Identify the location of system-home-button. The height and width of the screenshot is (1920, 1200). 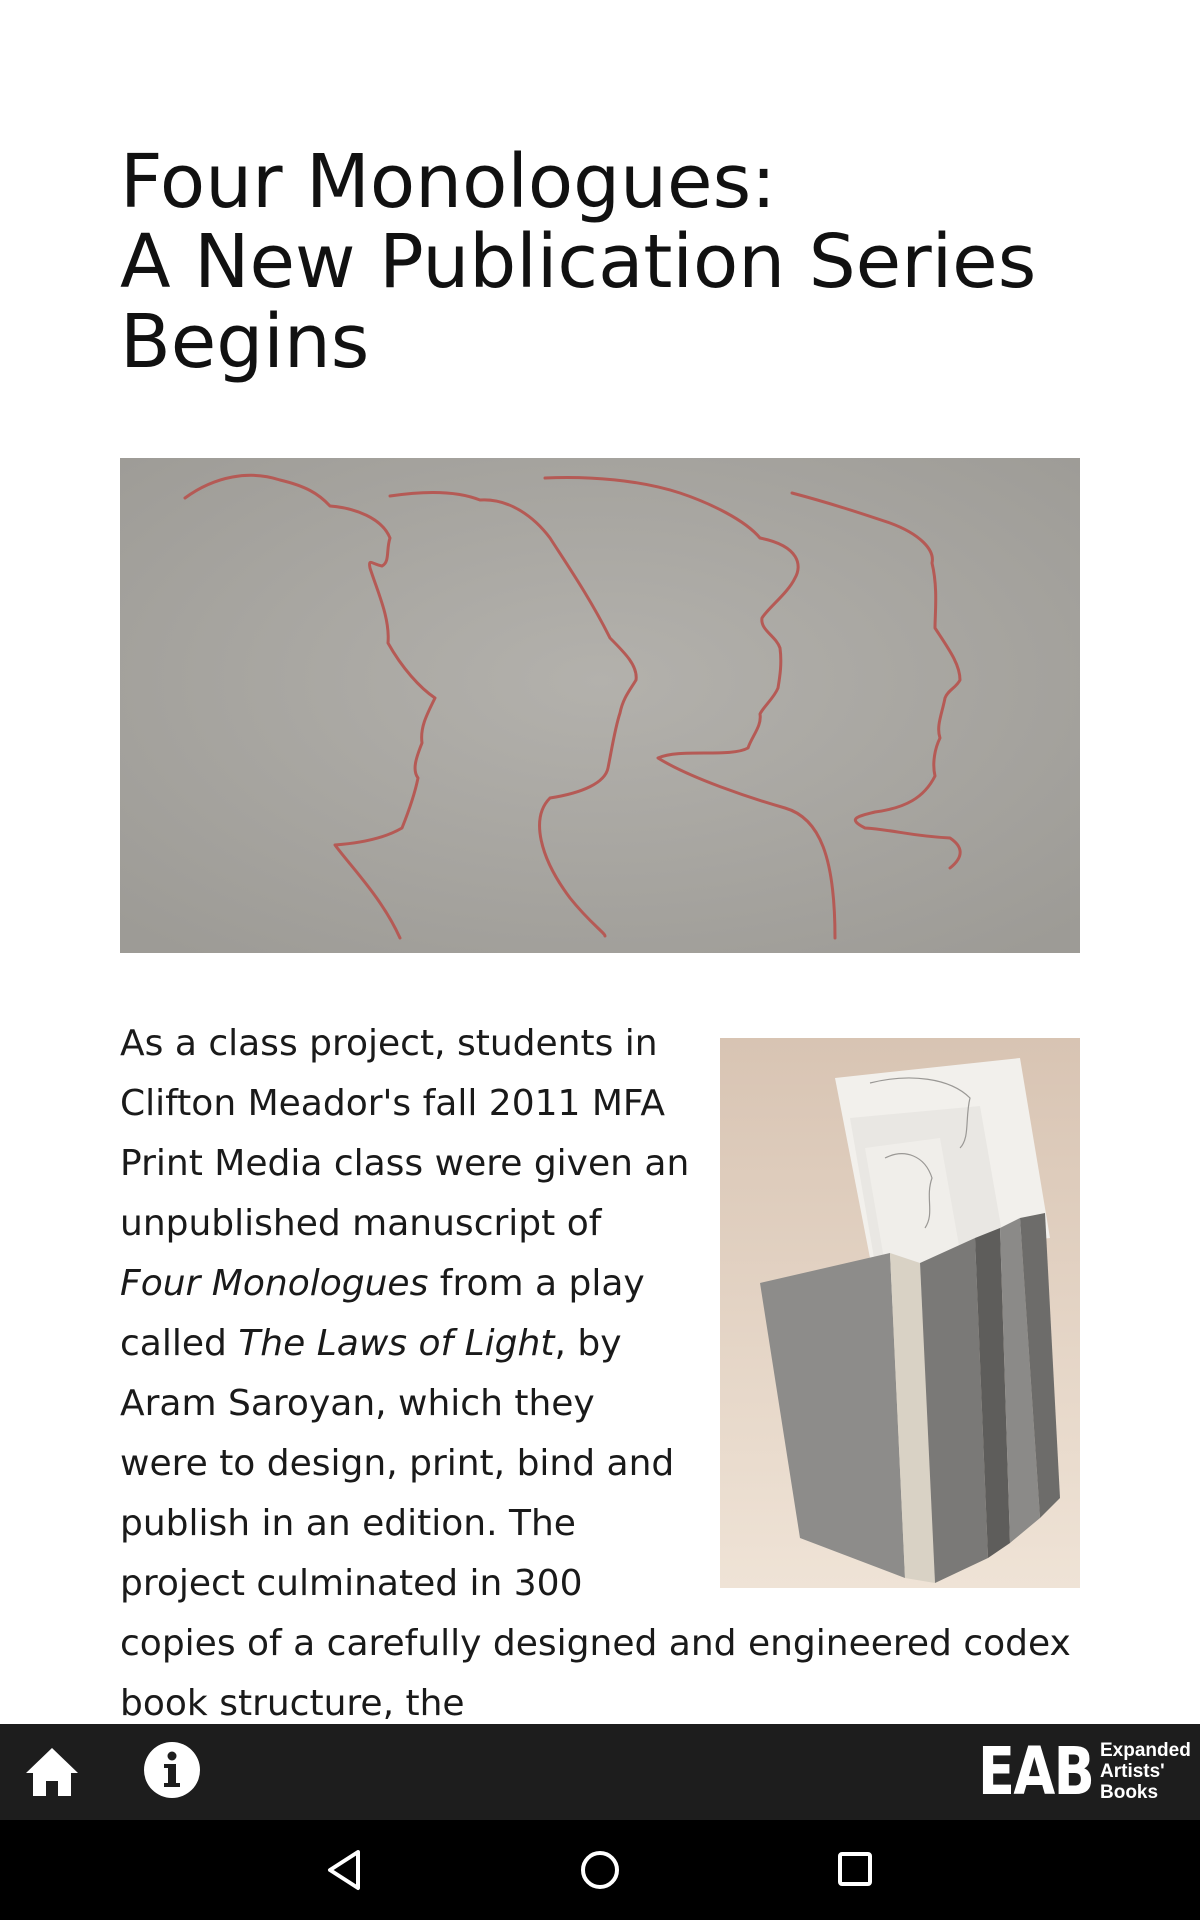
(600, 1870).